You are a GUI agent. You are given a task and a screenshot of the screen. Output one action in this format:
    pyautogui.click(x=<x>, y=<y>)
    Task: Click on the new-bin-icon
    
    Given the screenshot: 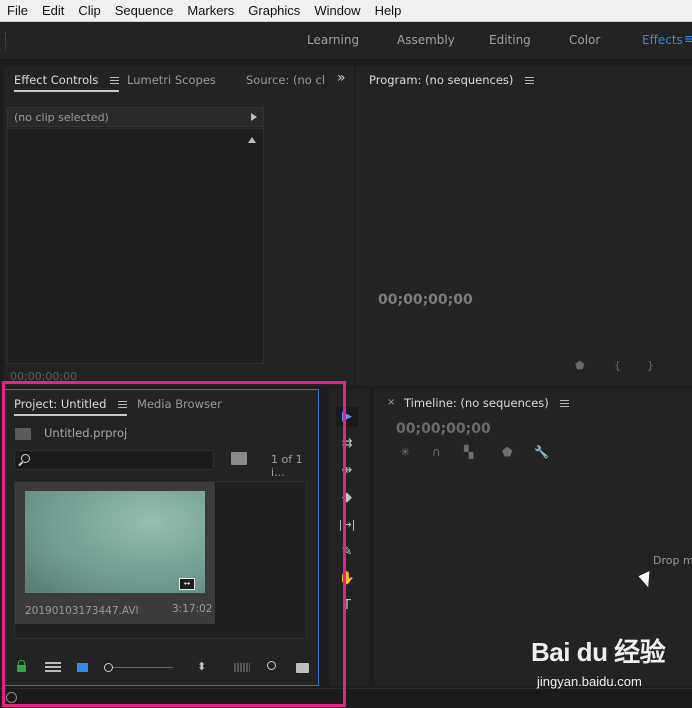 What is the action you would take?
    pyautogui.click(x=302, y=668)
    